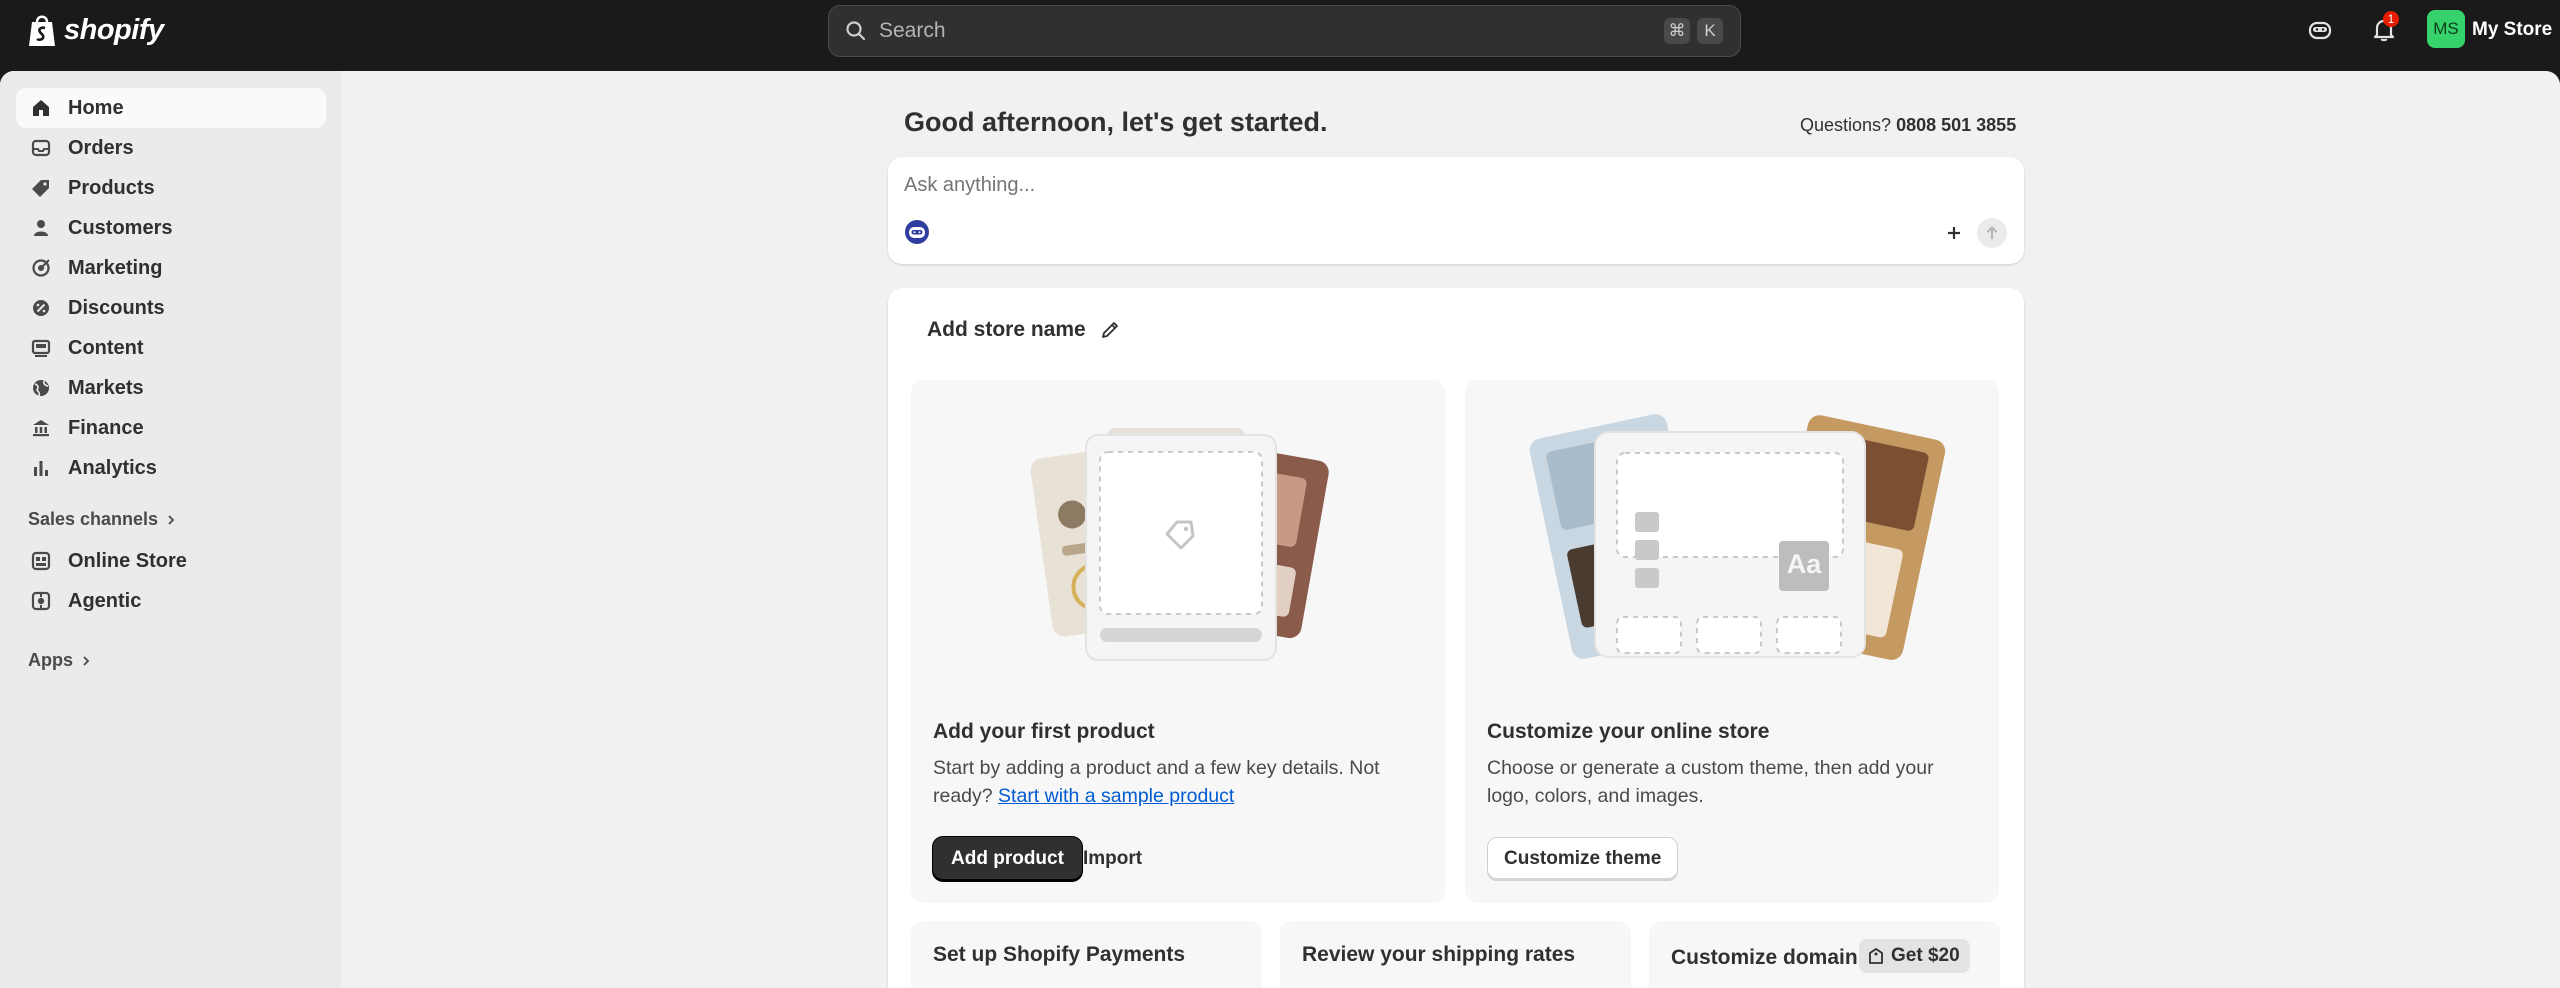 The image size is (2560, 988). I want to click on gift-tag-icon, so click(1876, 956).